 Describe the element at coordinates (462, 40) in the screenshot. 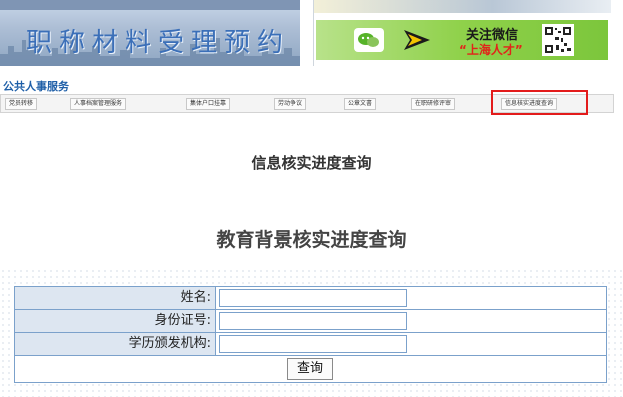

I see `wechat-promo: 关注微信 “上海人才”` at that location.